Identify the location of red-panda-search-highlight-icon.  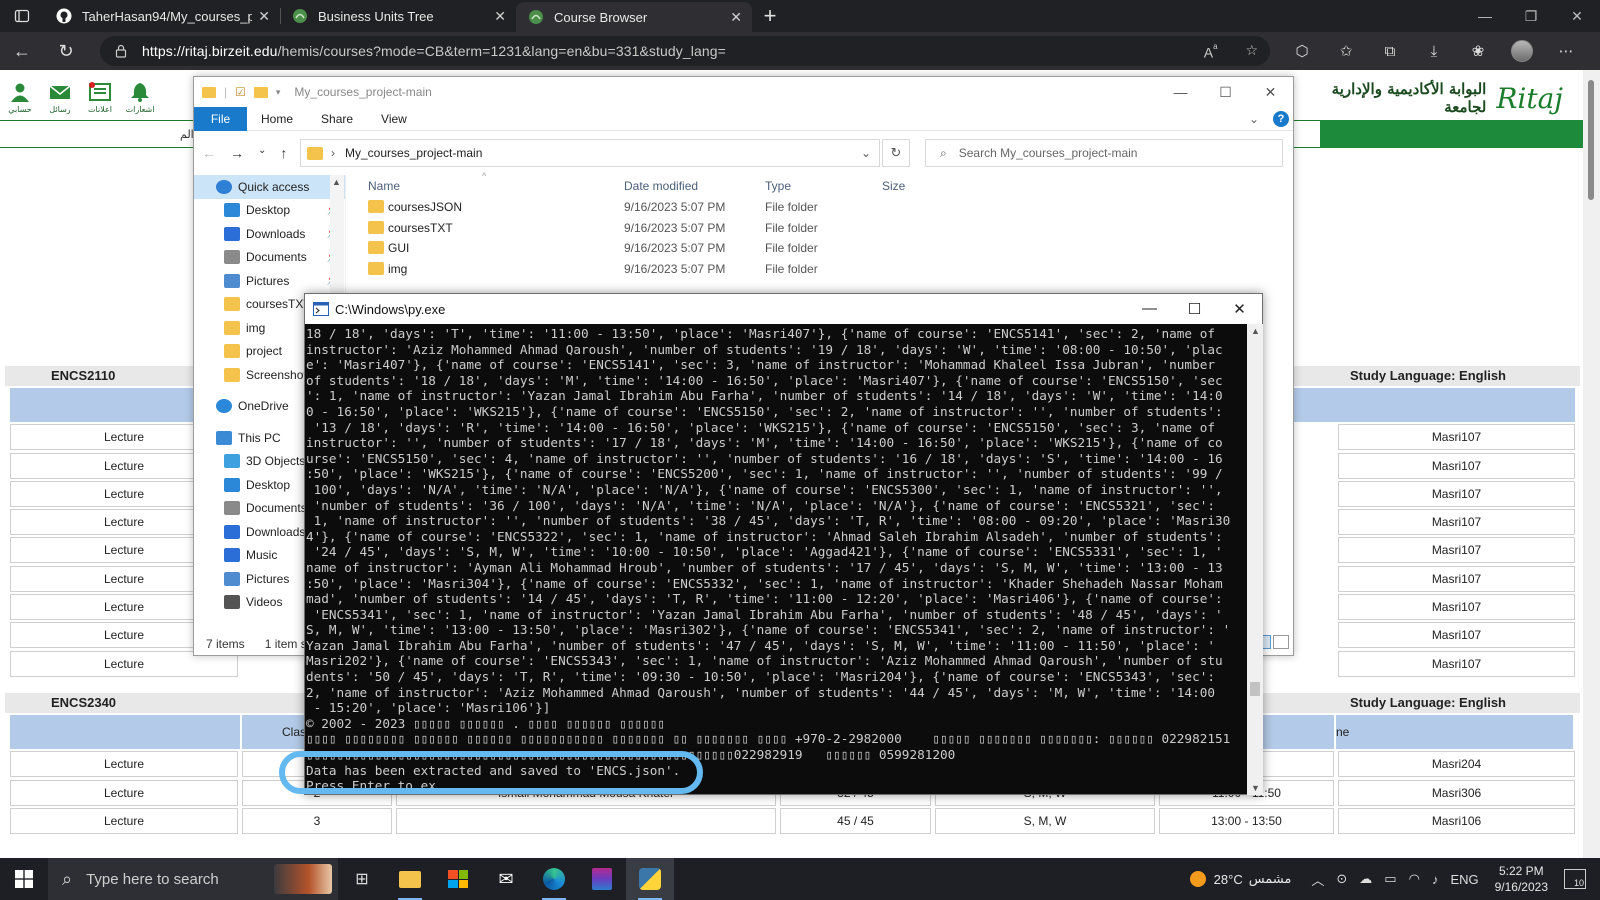
(303, 879).